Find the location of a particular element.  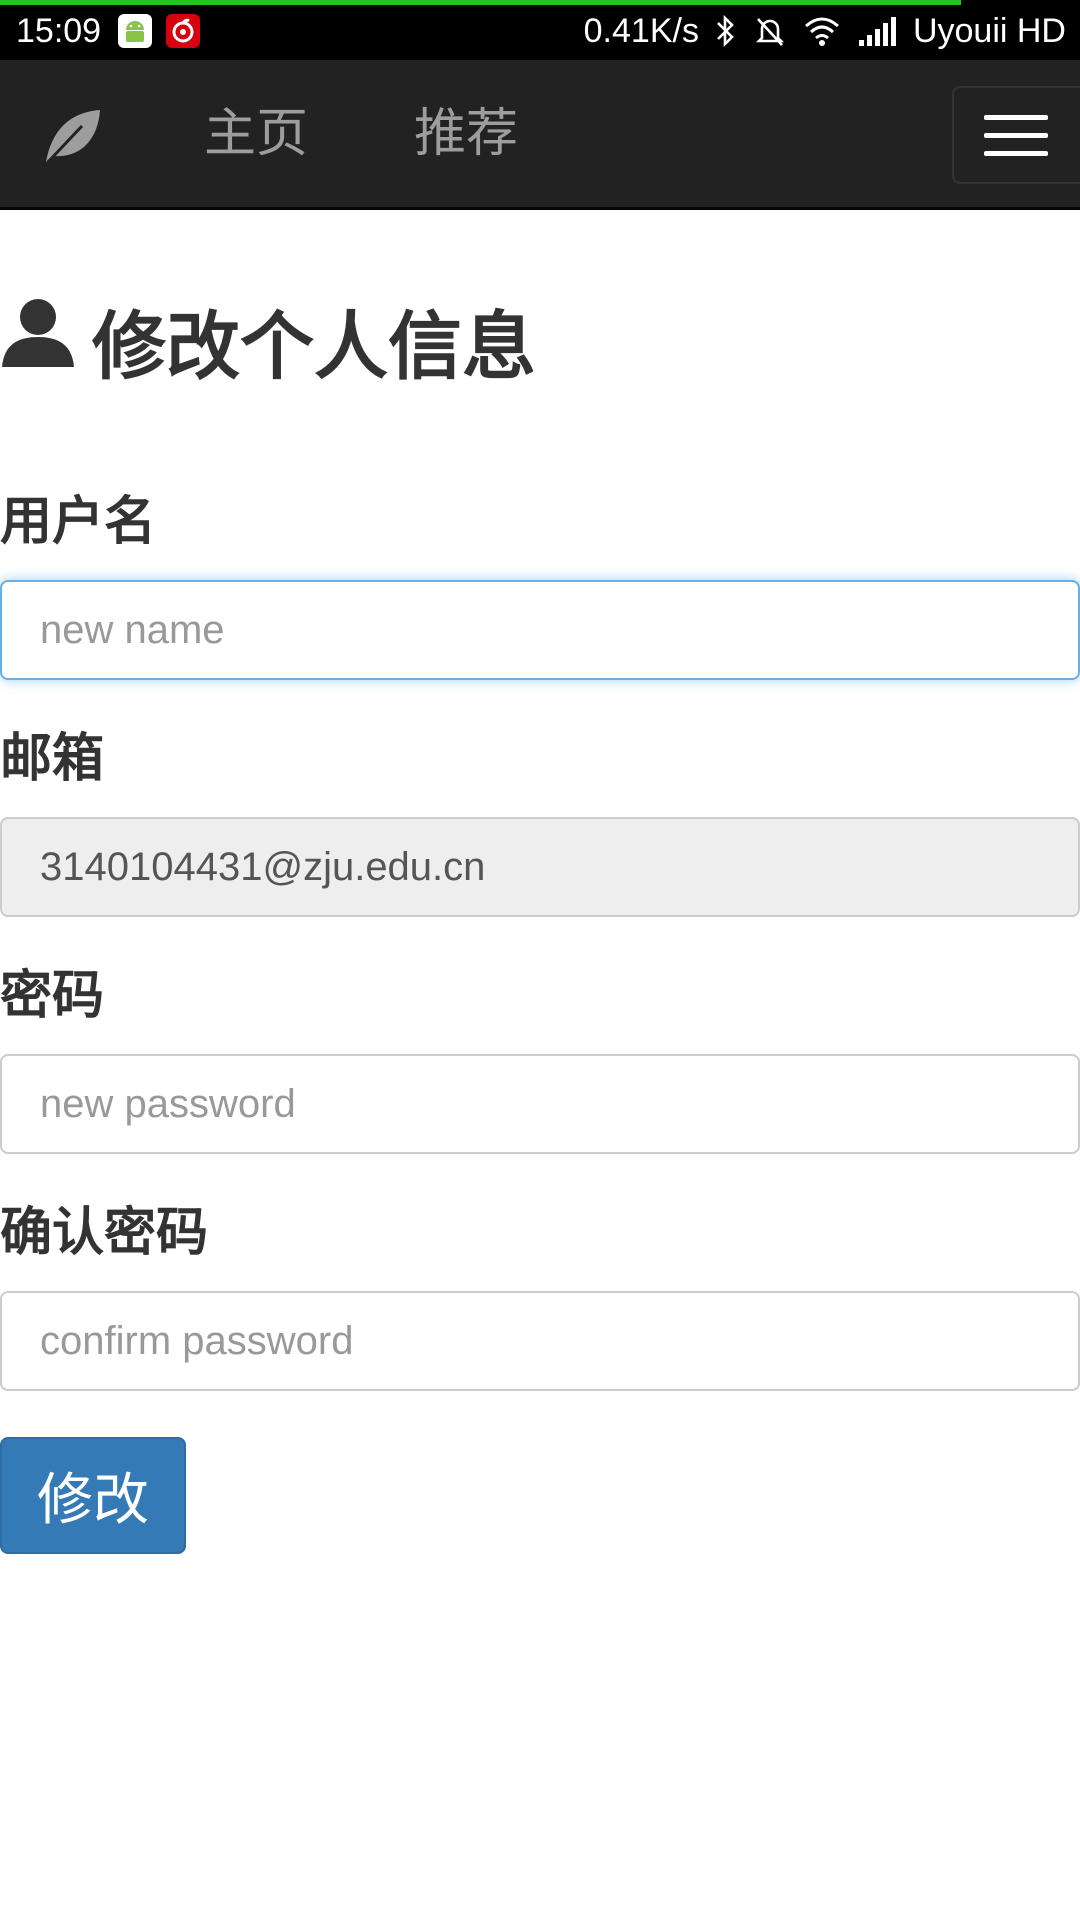

page-title: 修改个人信息 is located at coordinates (268, 340).